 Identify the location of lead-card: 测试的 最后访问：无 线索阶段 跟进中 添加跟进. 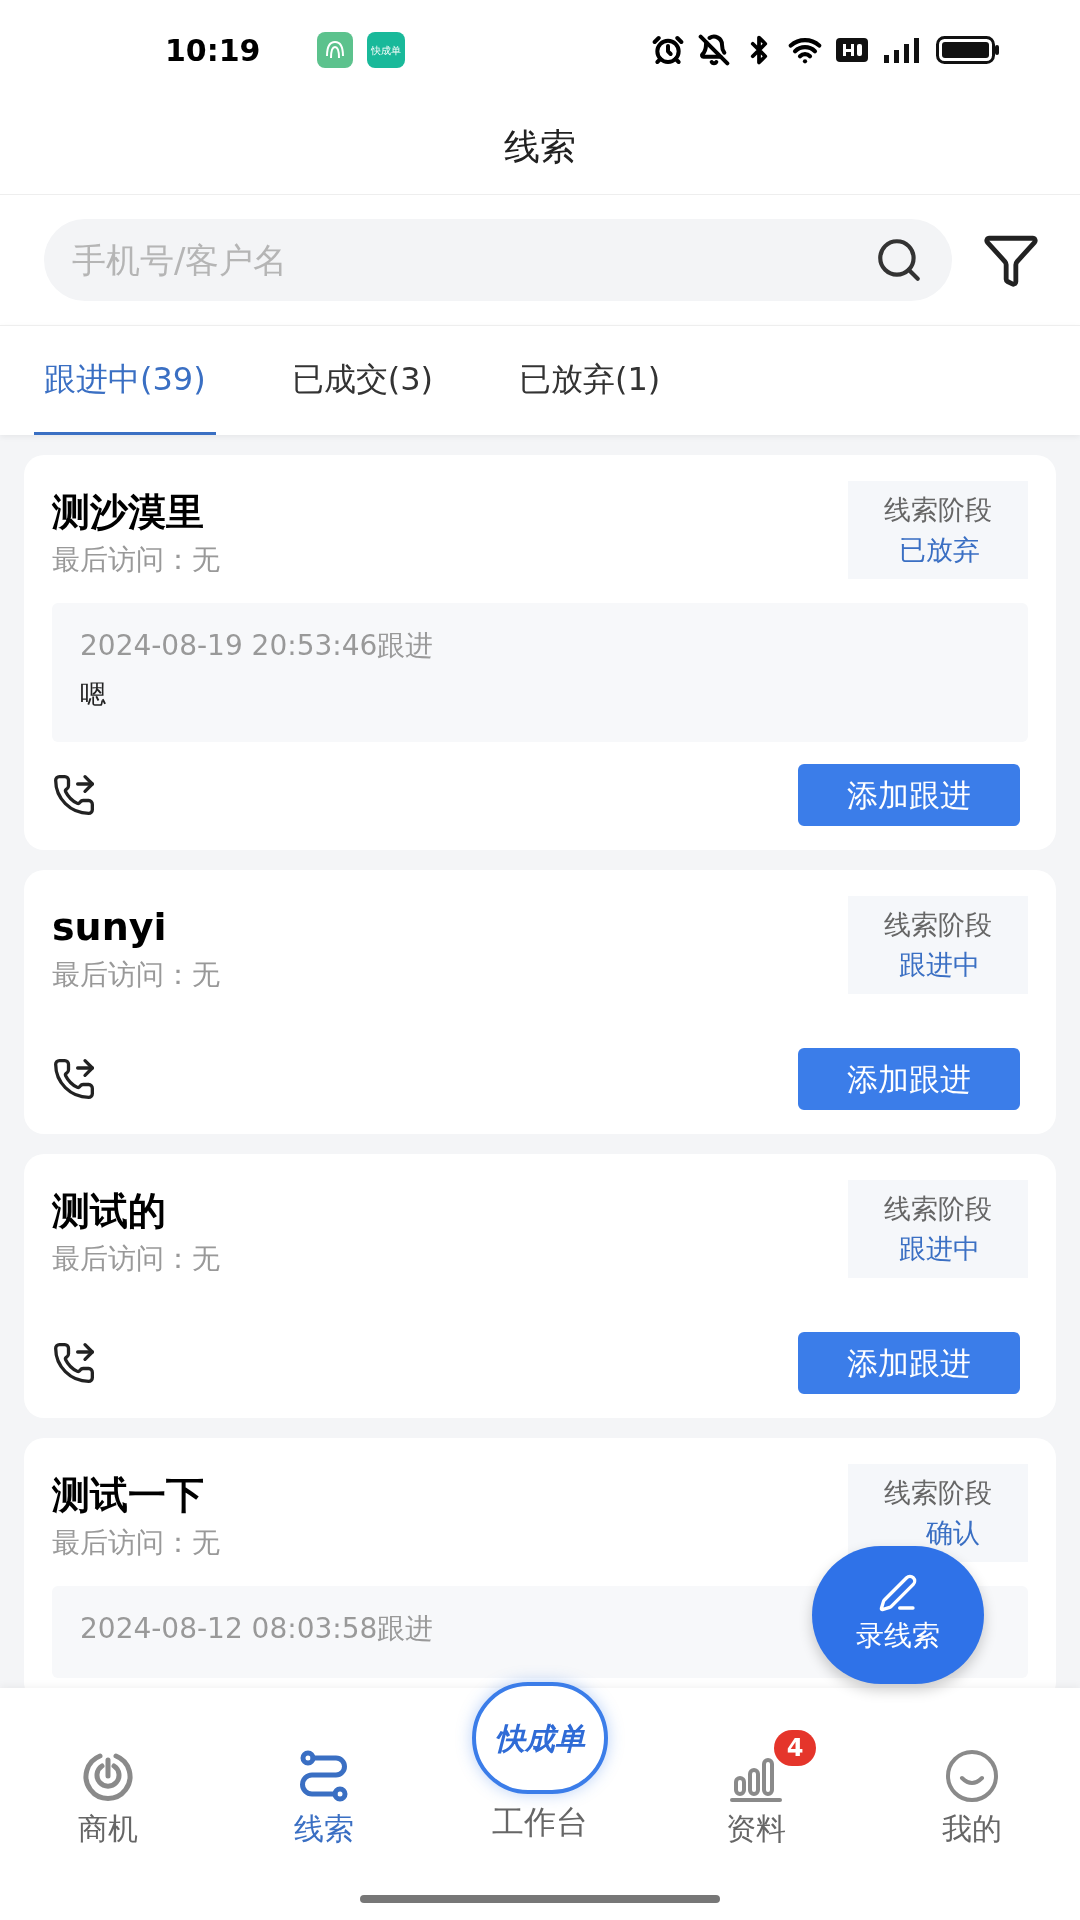
(540, 1286).